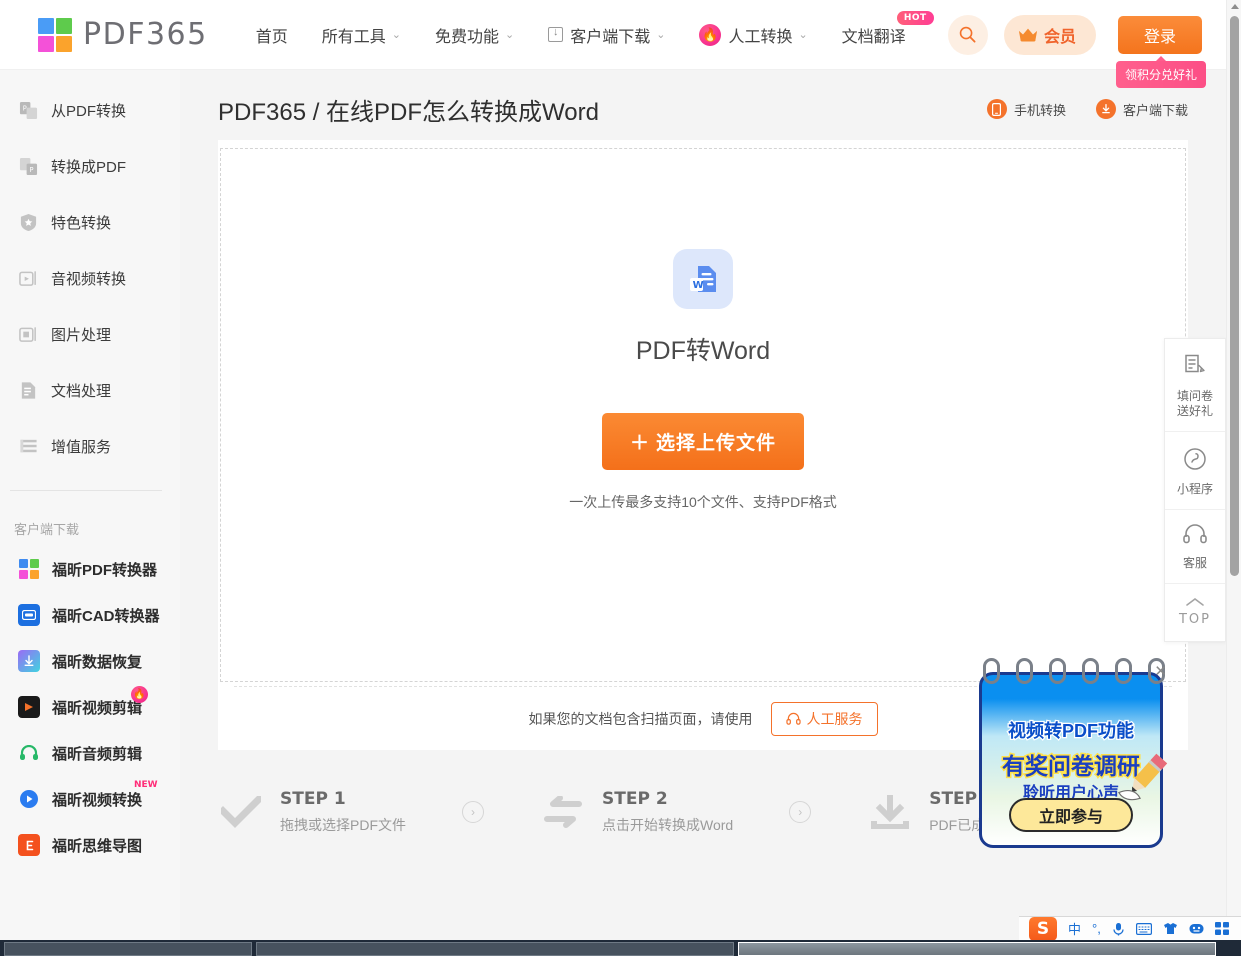 The height and width of the screenshot is (956, 1241). I want to click on plus-icon: ＋, so click(639, 443).